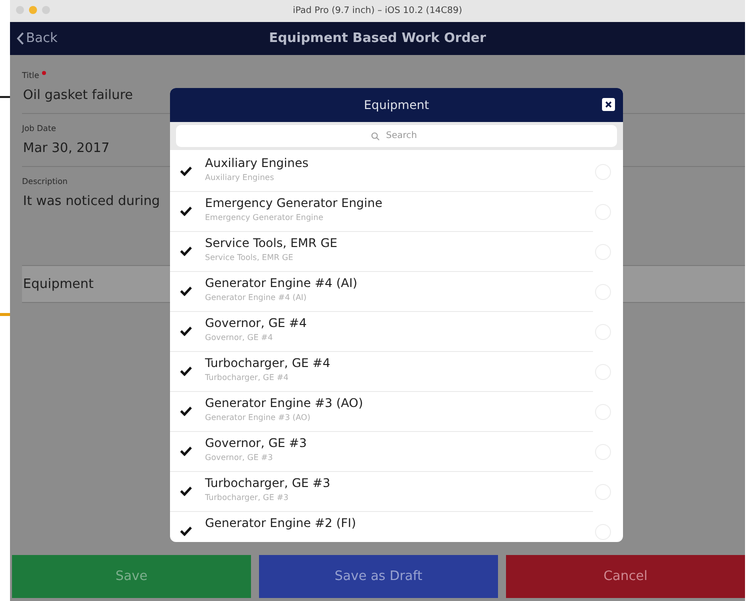  What do you see at coordinates (381, 252) in the screenshot?
I see `equipment-item: Service Tools, EMR GE Service Tools, EMR GE` at bounding box center [381, 252].